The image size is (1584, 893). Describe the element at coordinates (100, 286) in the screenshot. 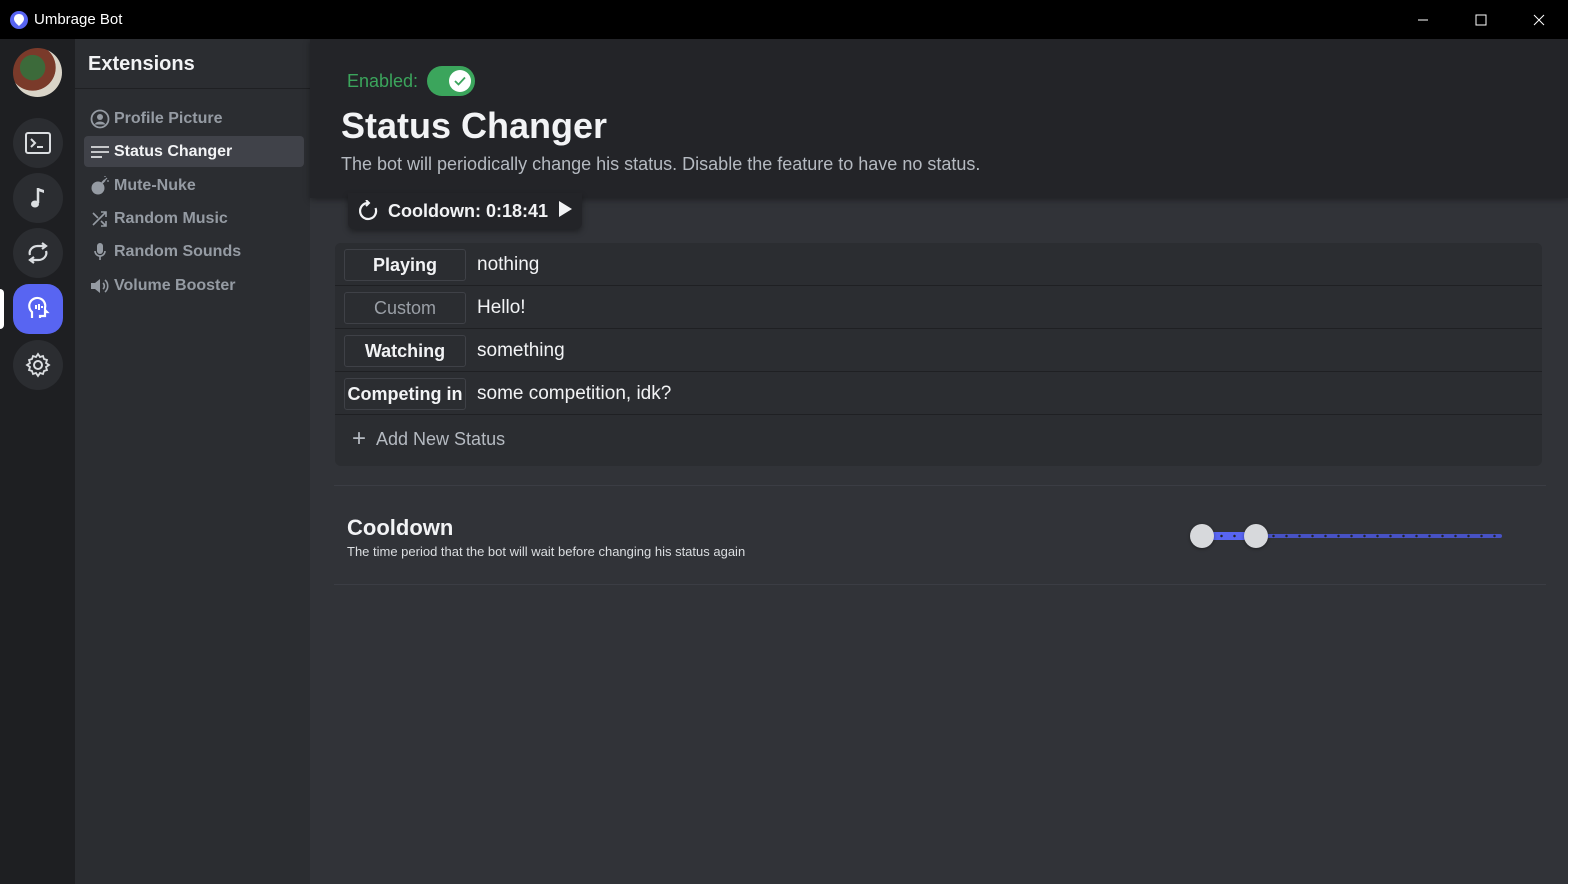

I see `speaker-icon` at that location.